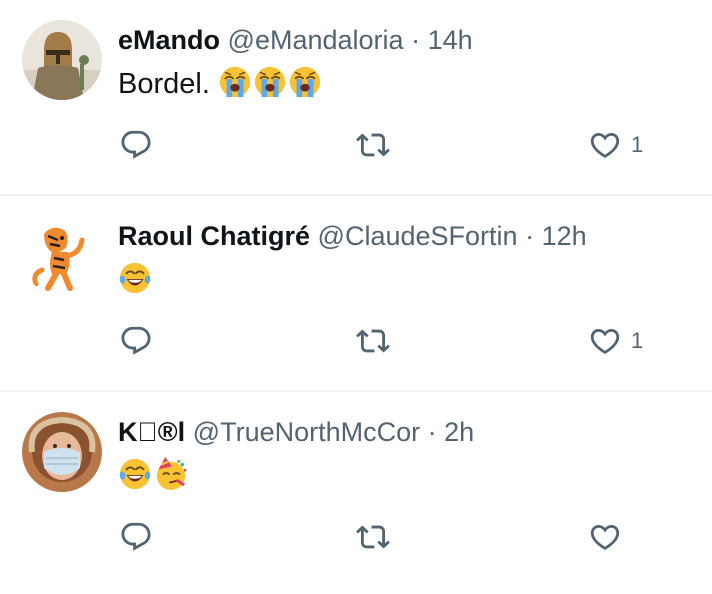 Image resolution: width=712 pixels, height=594 pixels. I want to click on timestamp: 2h, so click(459, 432).